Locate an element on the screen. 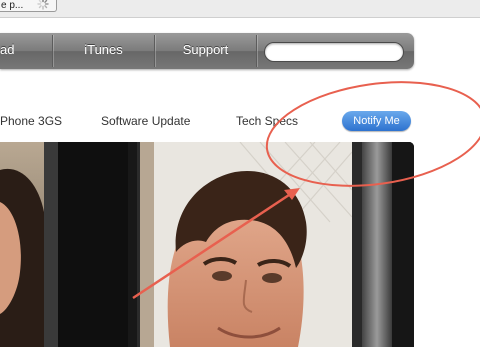  nav-item-label: ad is located at coordinates (7, 49).